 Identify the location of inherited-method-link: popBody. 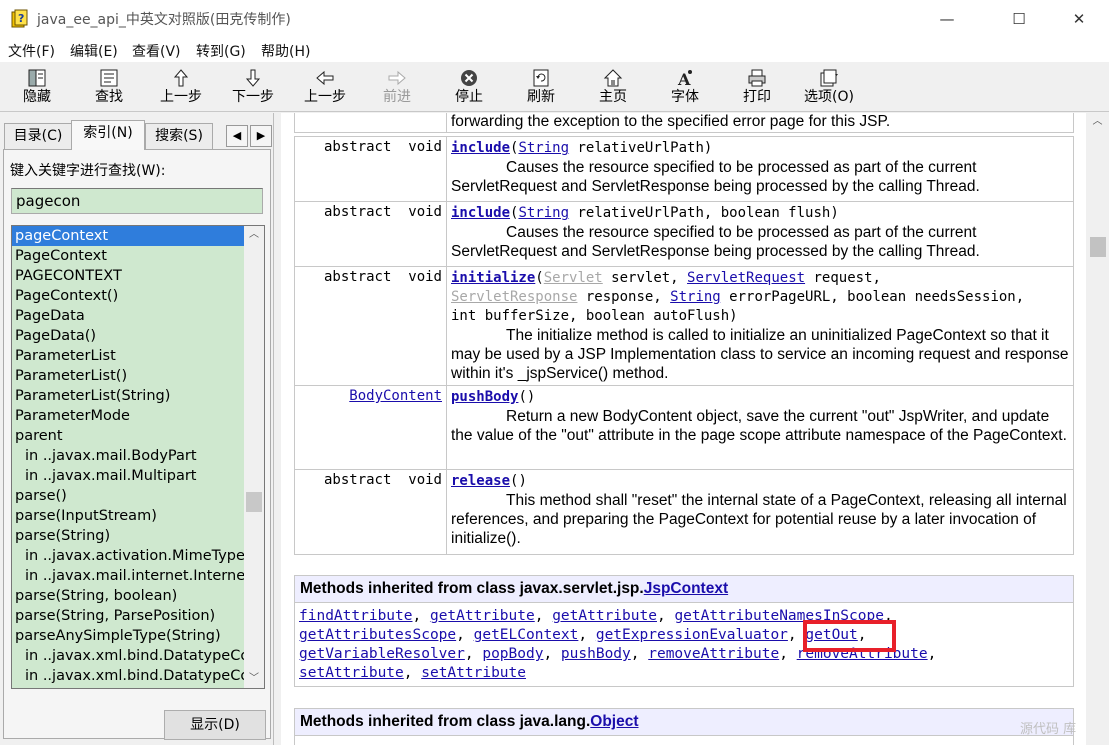
(512, 654).